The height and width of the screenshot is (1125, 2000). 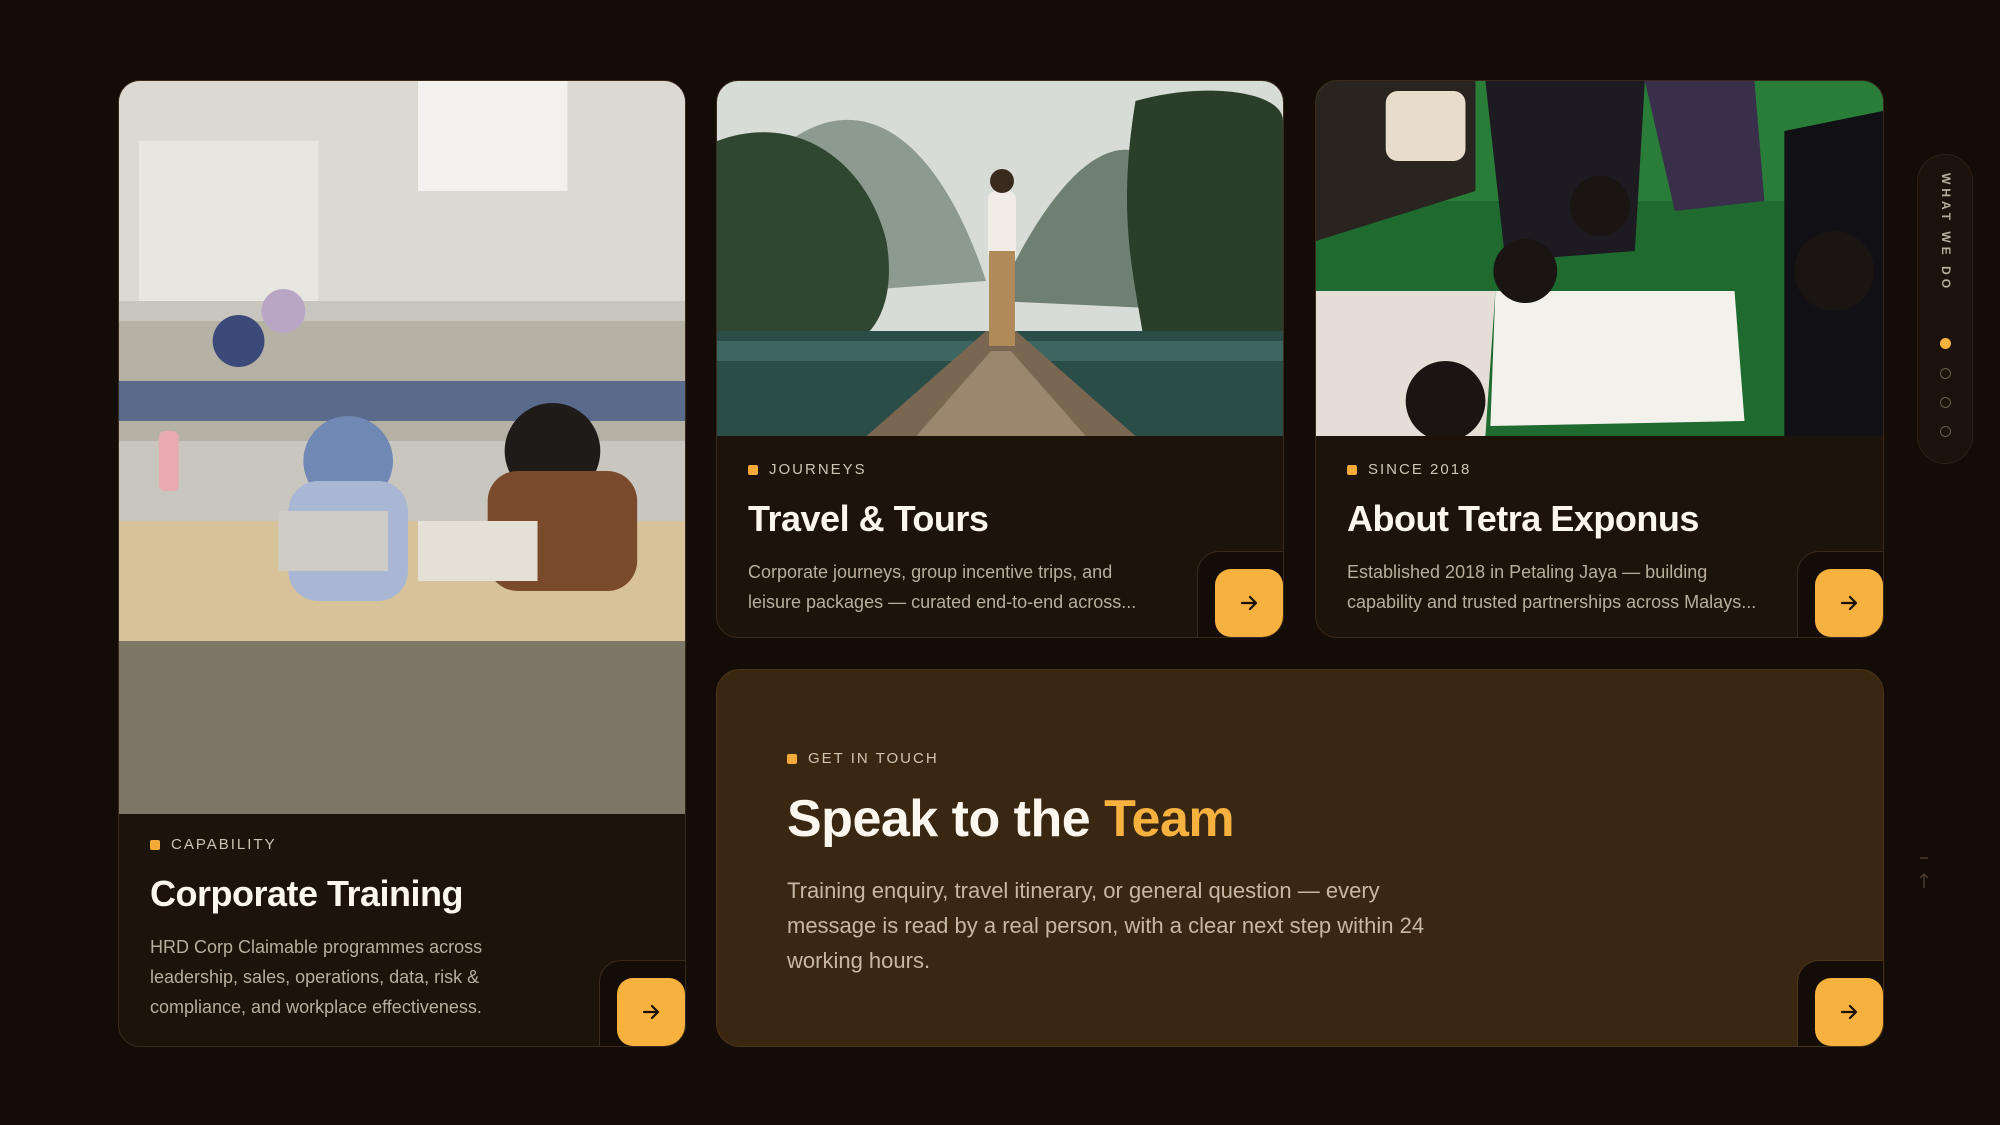 I want to click on travel-tours-photo, so click(x=1000, y=258).